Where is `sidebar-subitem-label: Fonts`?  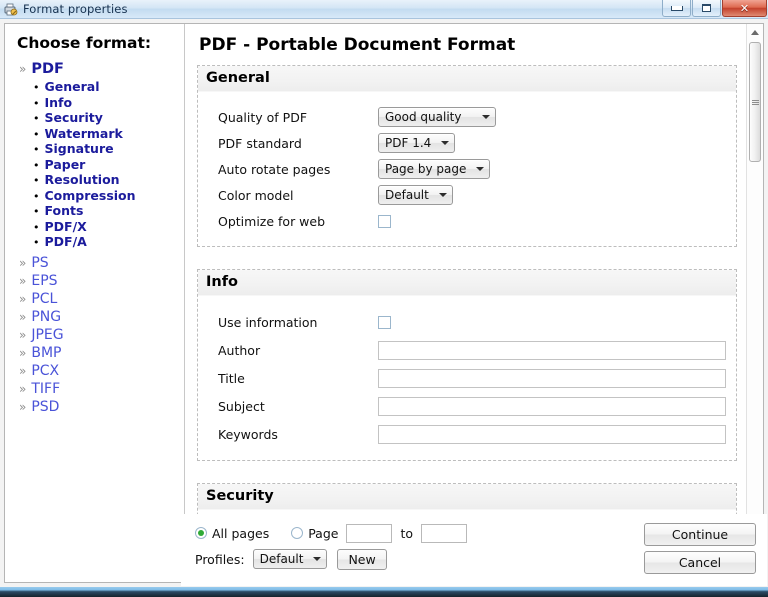 sidebar-subitem-label: Fonts is located at coordinates (64, 210).